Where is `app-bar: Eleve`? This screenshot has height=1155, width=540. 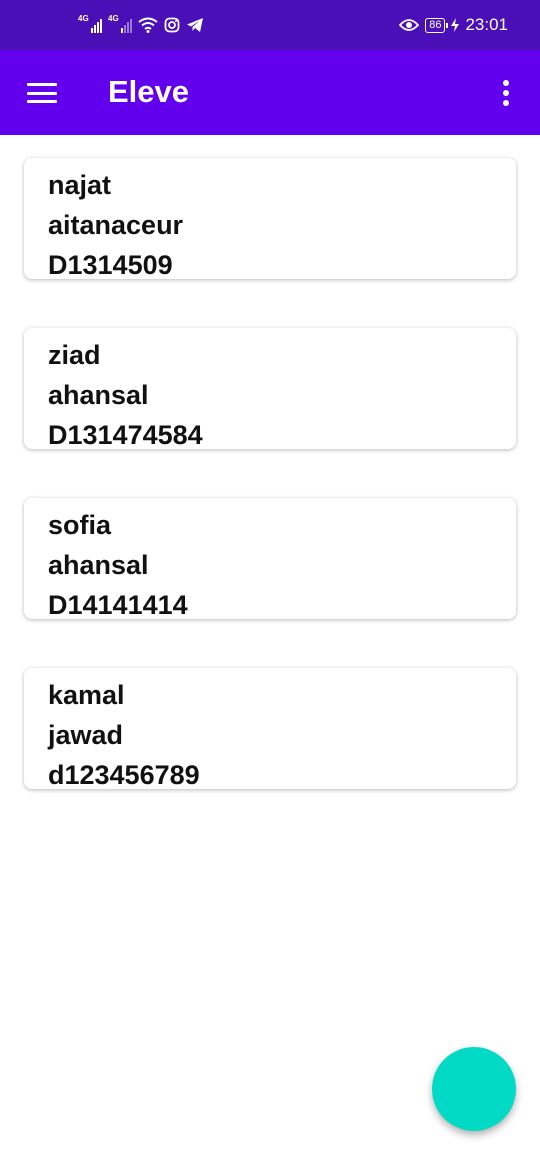
app-bar: Eleve is located at coordinates (270, 92).